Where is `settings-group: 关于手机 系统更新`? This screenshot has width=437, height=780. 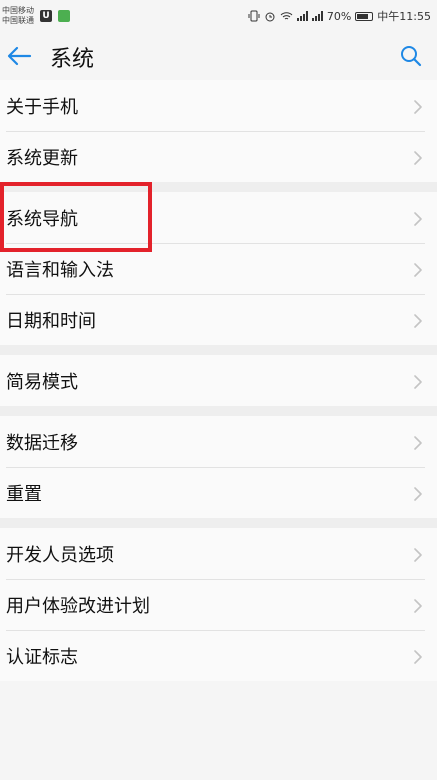
settings-group: 关于手机 系统更新 is located at coordinates (218, 131).